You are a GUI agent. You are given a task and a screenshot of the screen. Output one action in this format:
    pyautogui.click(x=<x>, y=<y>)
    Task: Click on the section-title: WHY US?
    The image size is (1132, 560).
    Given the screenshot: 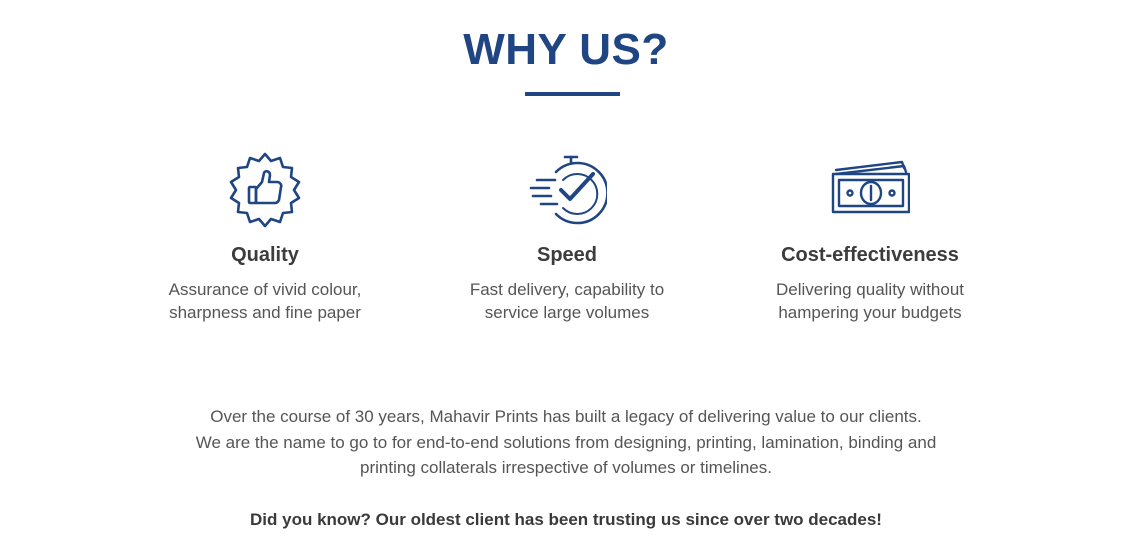 What is the action you would take?
    pyautogui.click(x=566, y=49)
    